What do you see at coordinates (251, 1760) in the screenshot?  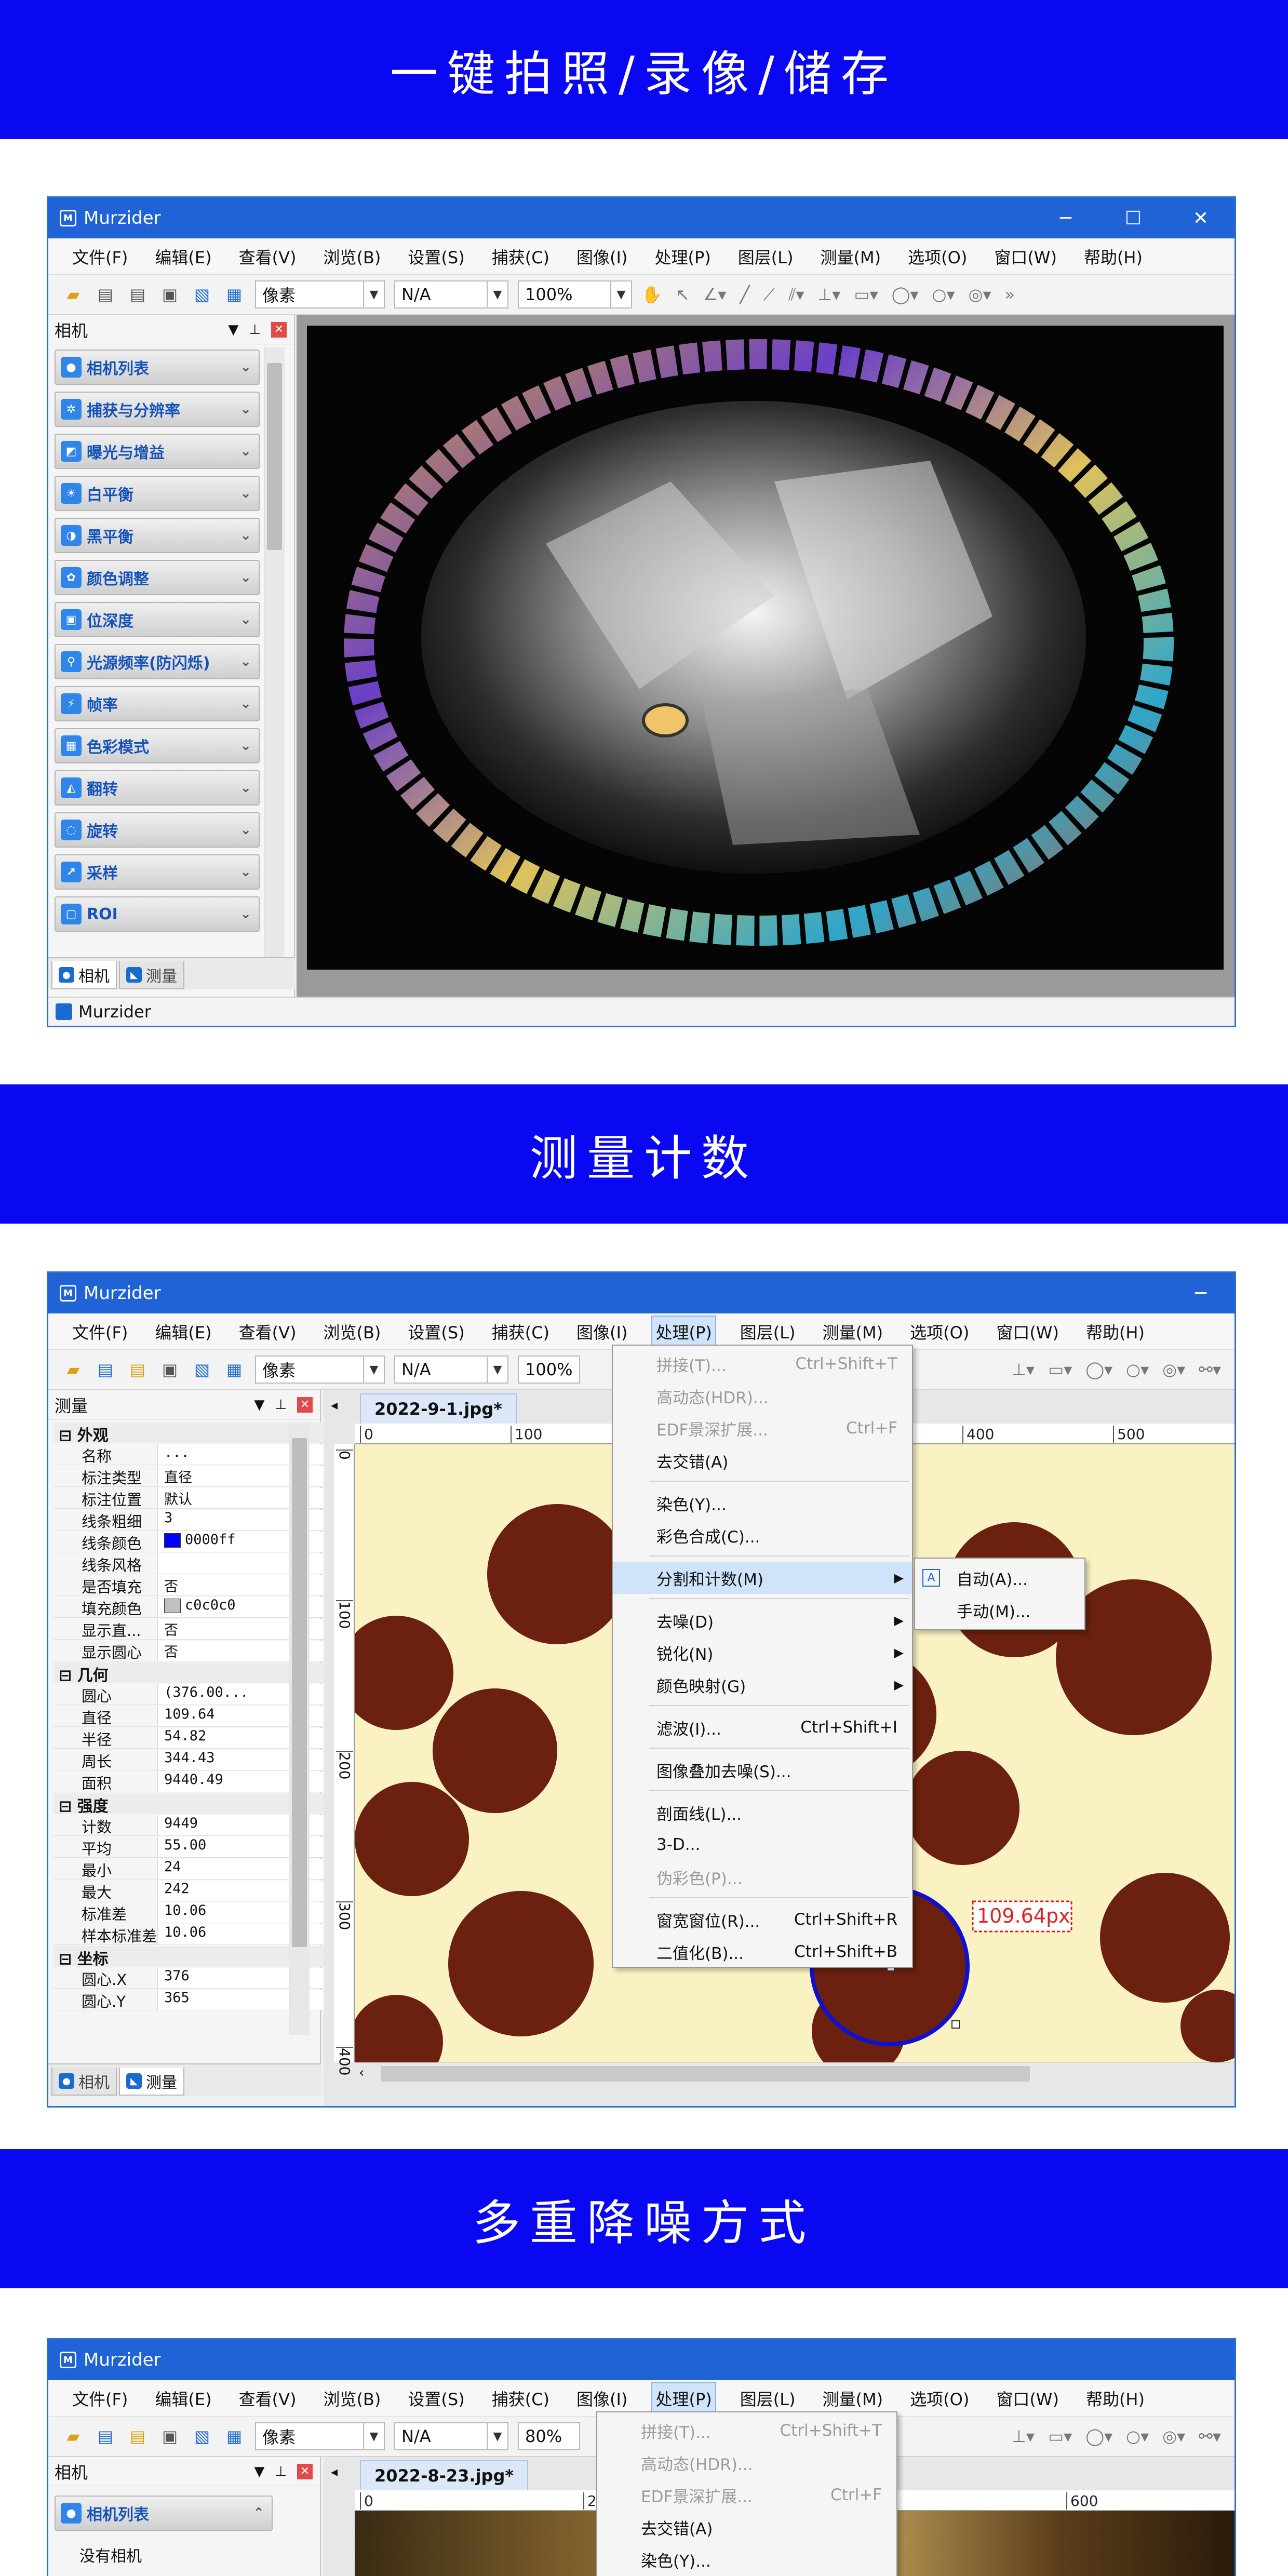 I see `property-value: 344.43` at bounding box center [251, 1760].